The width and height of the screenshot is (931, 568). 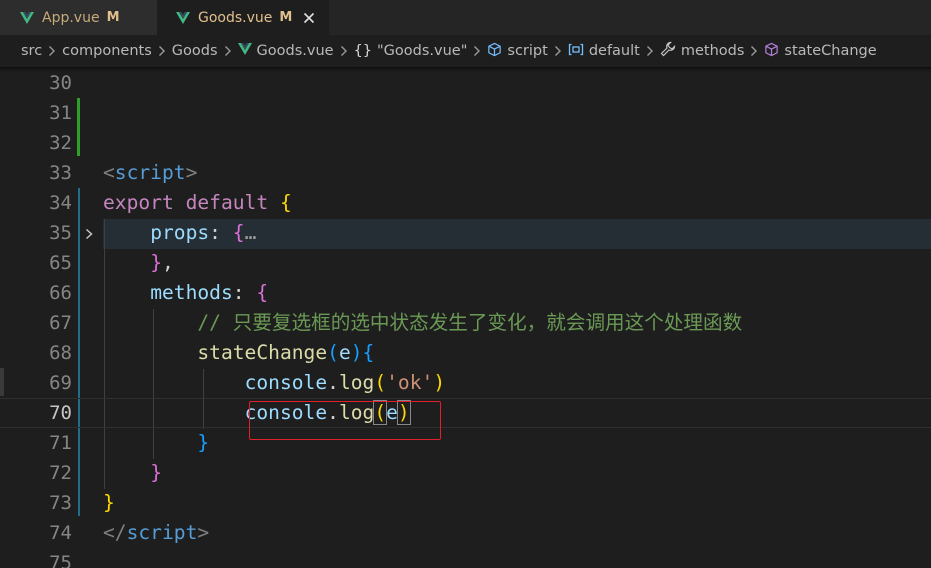 I want to click on code-token: >, so click(x=203, y=532).